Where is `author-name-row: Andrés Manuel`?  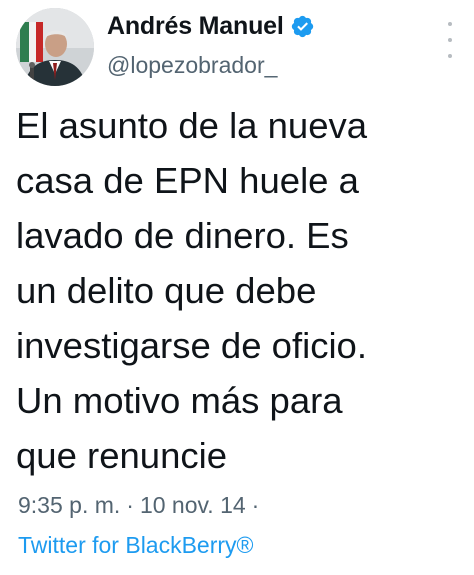
author-name-row: Andrés Manuel is located at coordinates (211, 26).